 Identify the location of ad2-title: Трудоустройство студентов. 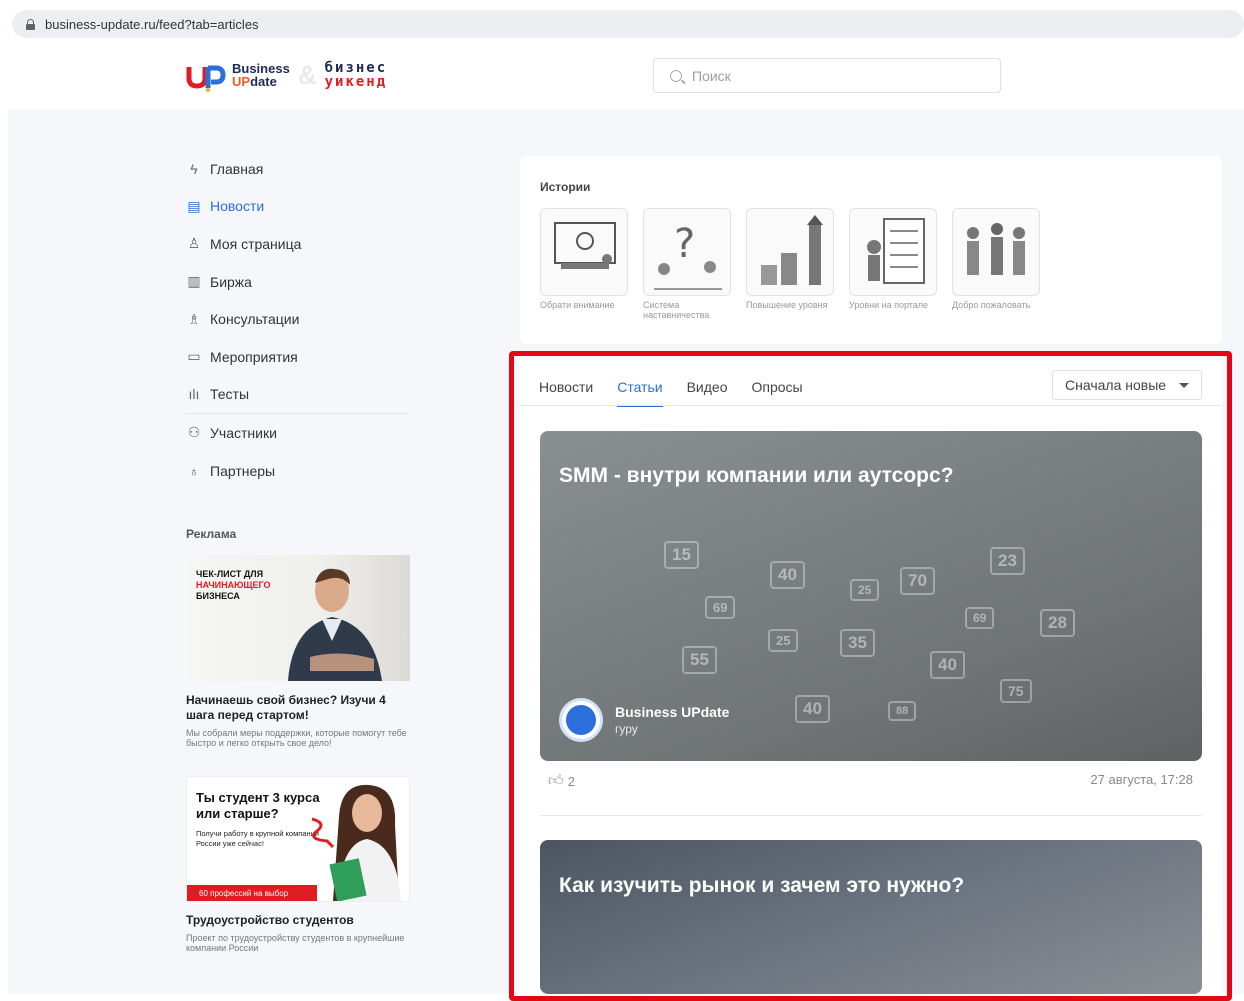
(270, 920).